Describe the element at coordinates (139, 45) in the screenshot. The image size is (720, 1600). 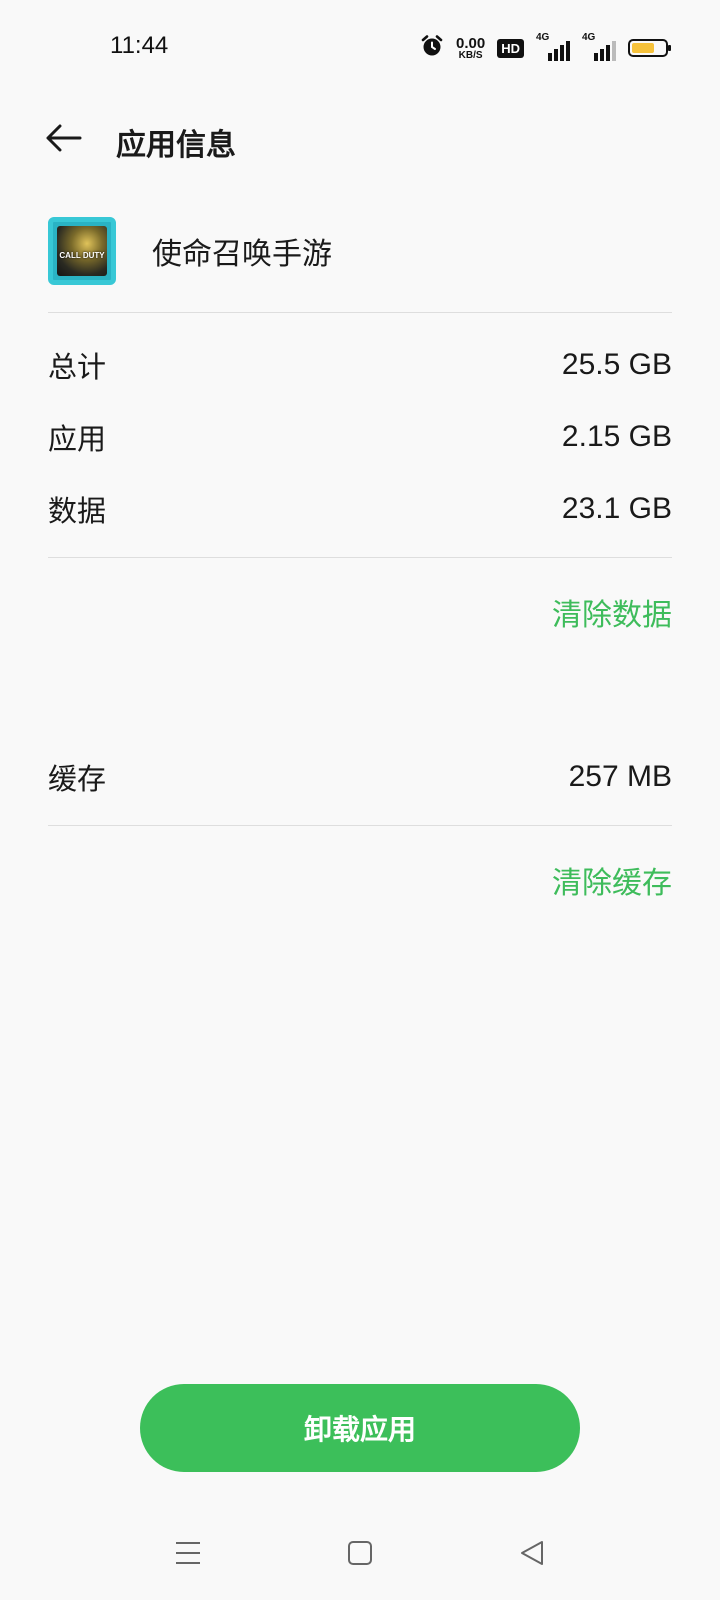
I see `status-time: 11:44` at that location.